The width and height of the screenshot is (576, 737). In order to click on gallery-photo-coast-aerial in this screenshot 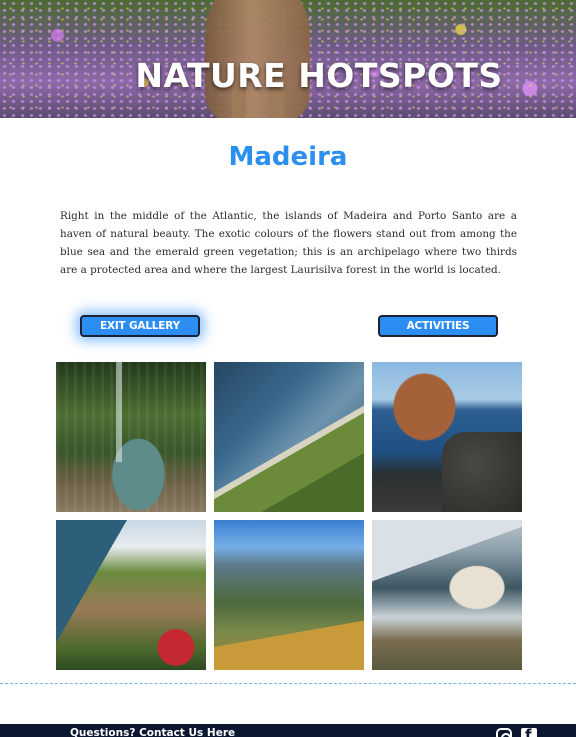, I will do `click(289, 437)`.